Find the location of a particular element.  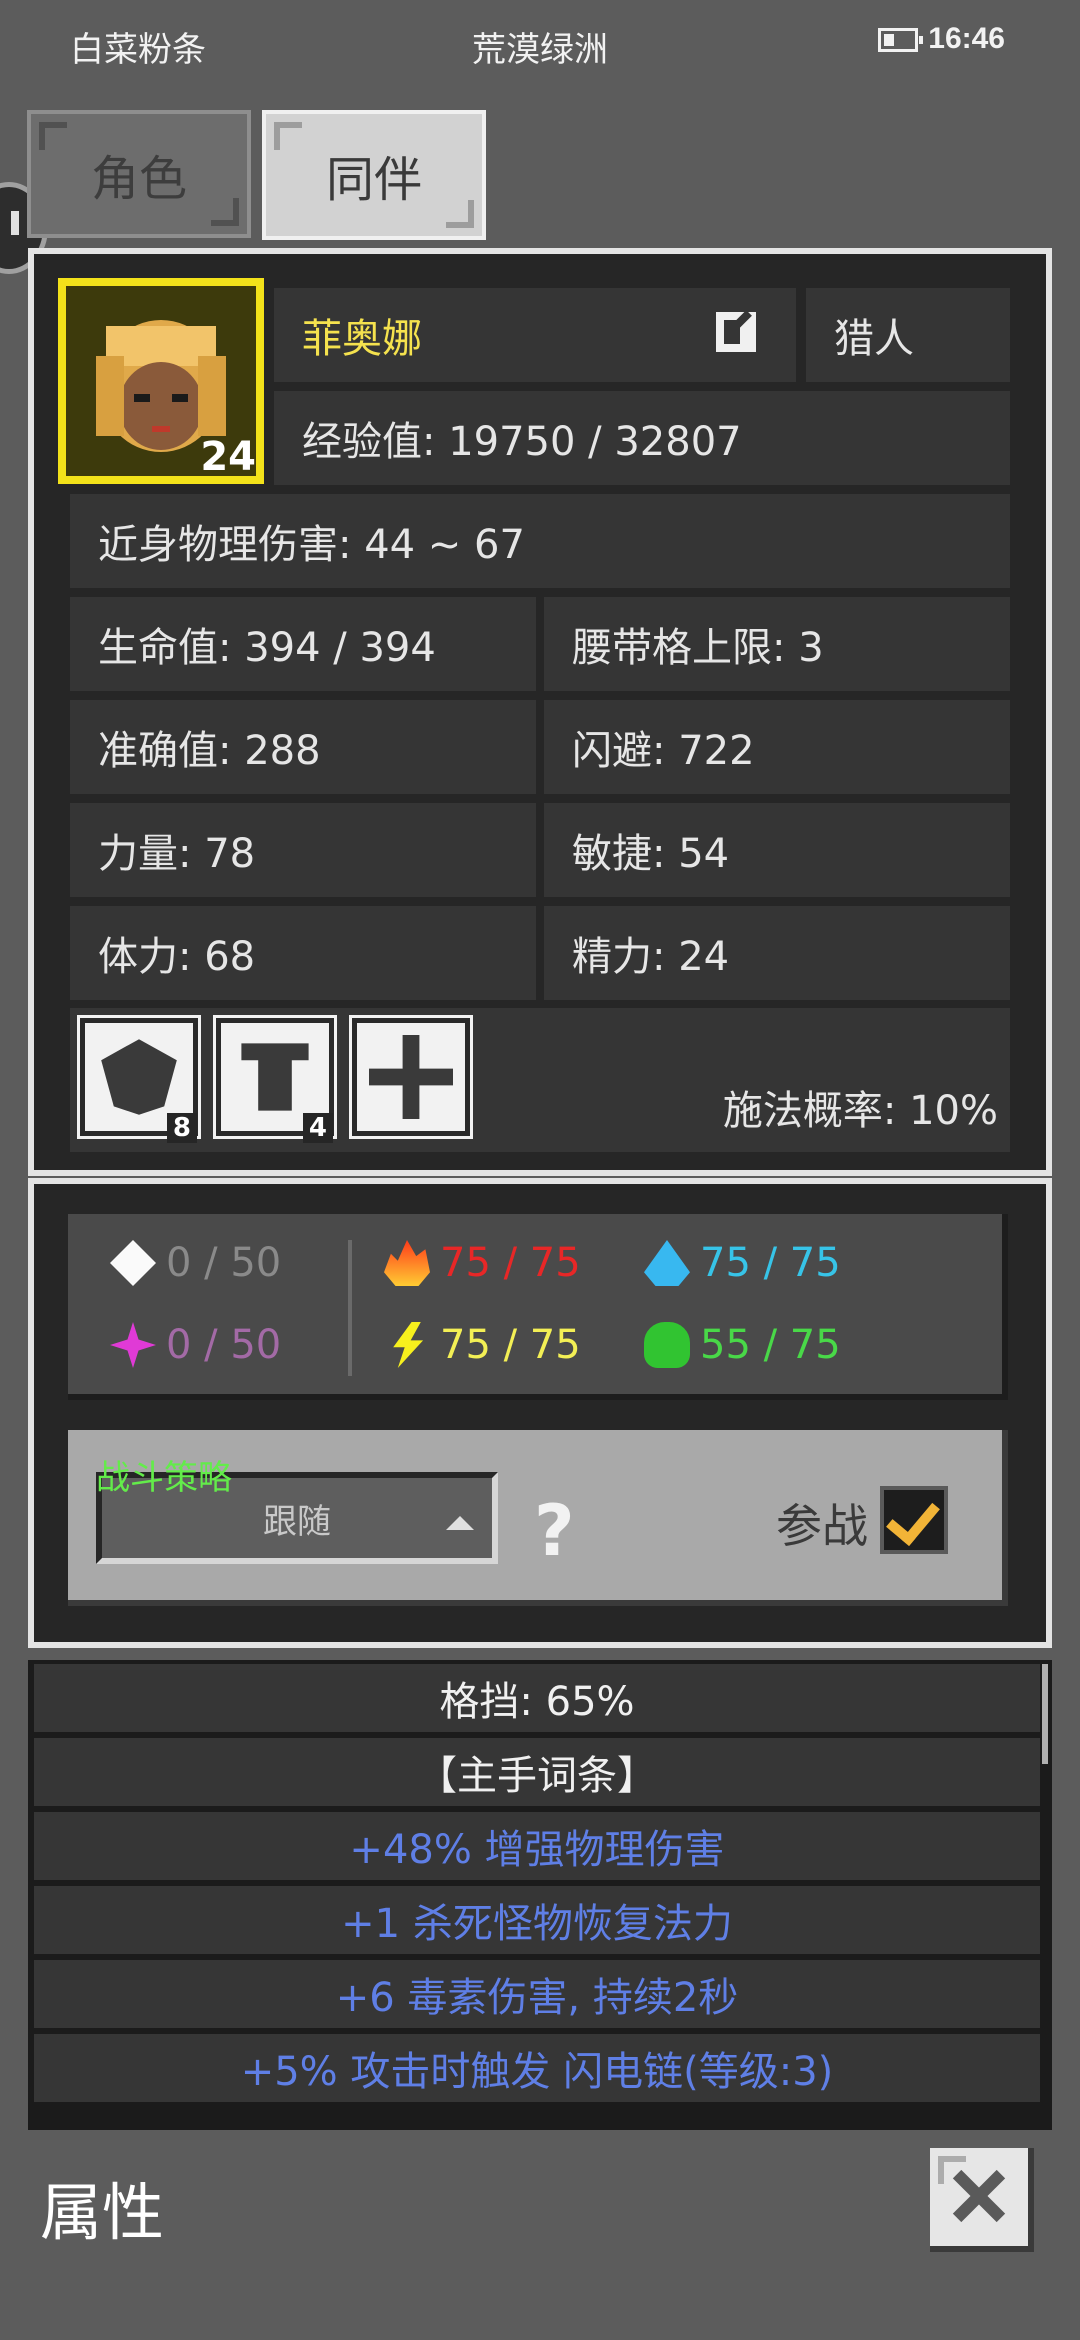

stat-strength: 力量: 78 is located at coordinates (303, 850).